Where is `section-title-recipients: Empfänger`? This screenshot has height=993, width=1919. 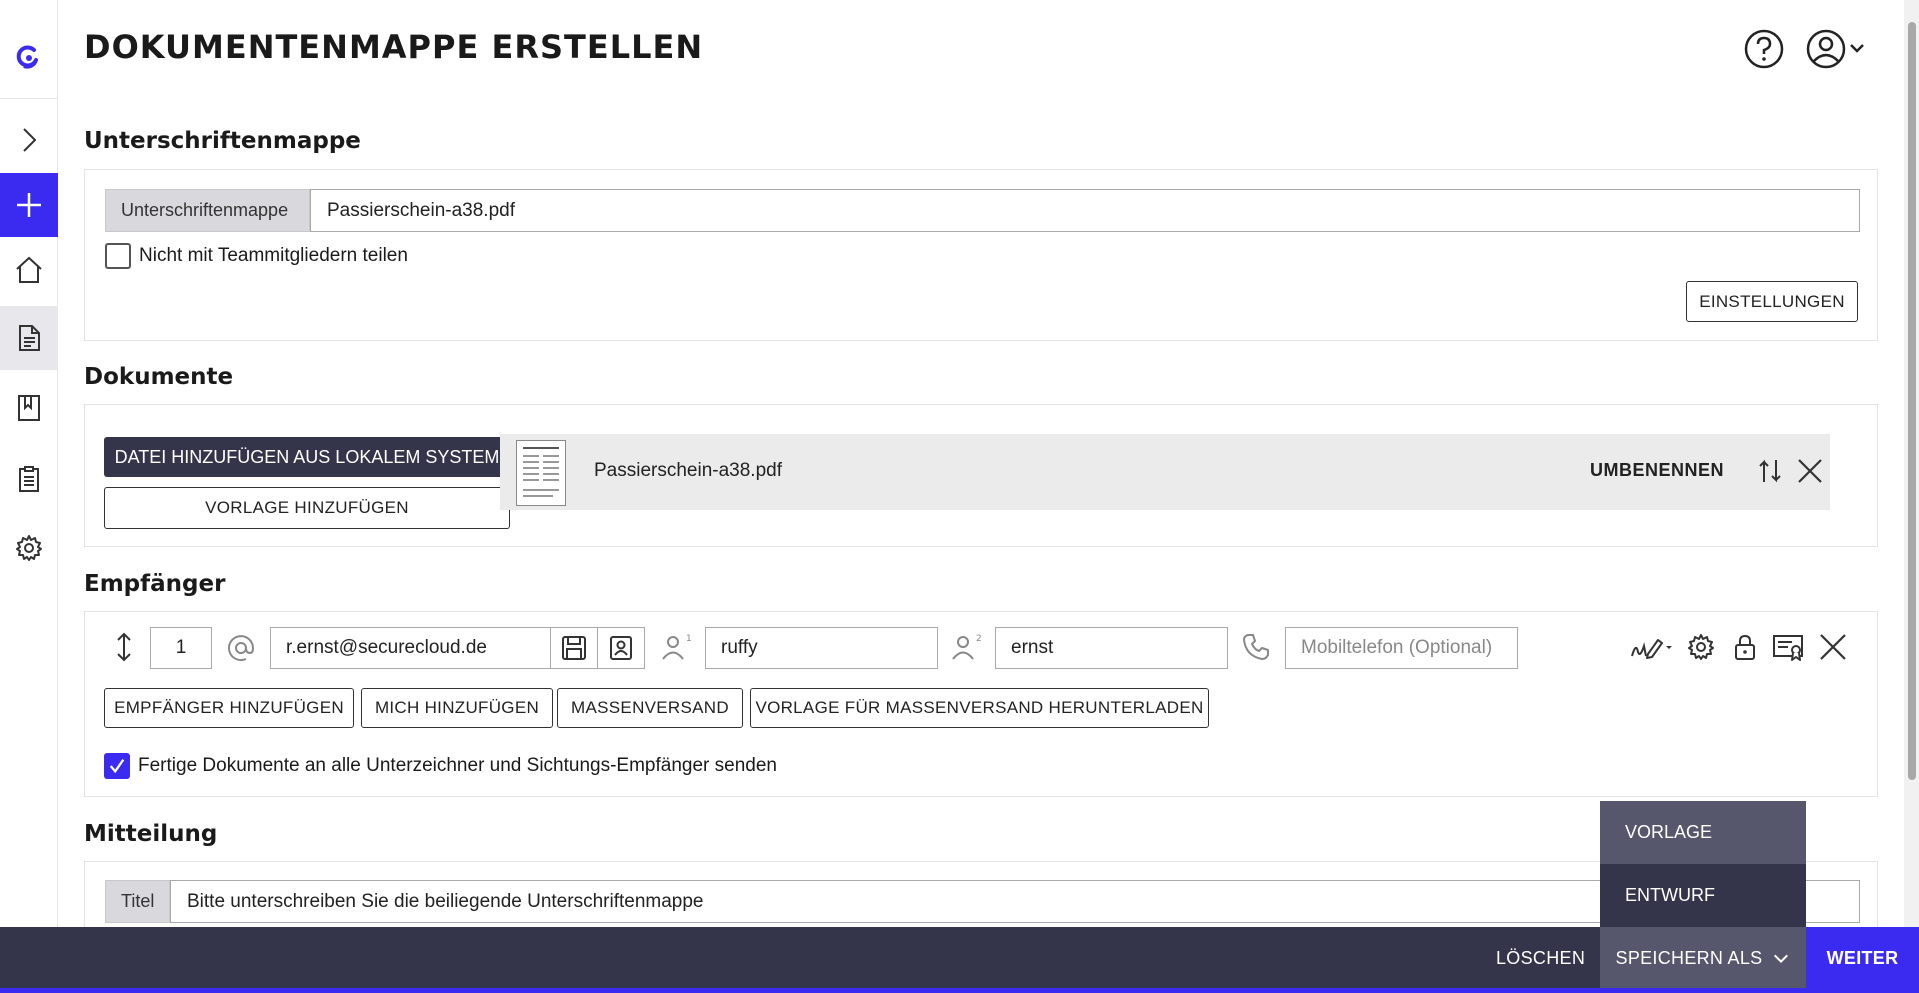
section-title-recipients: Empfänger is located at coordinates (155, 584).